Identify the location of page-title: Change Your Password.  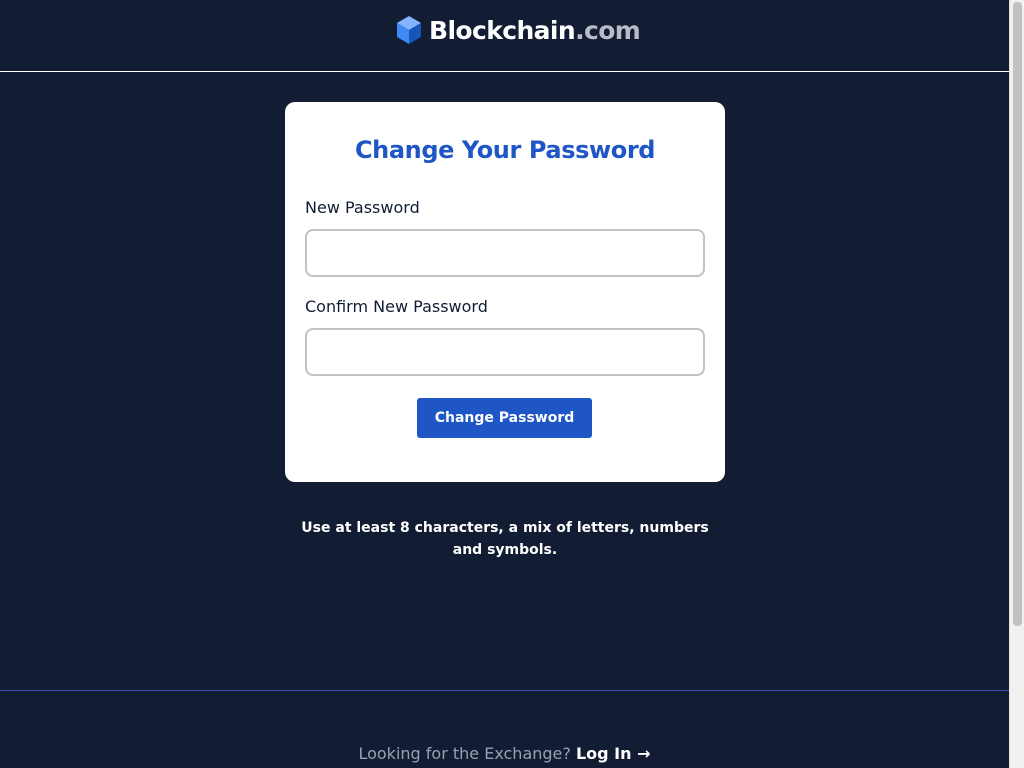
(505, 150).